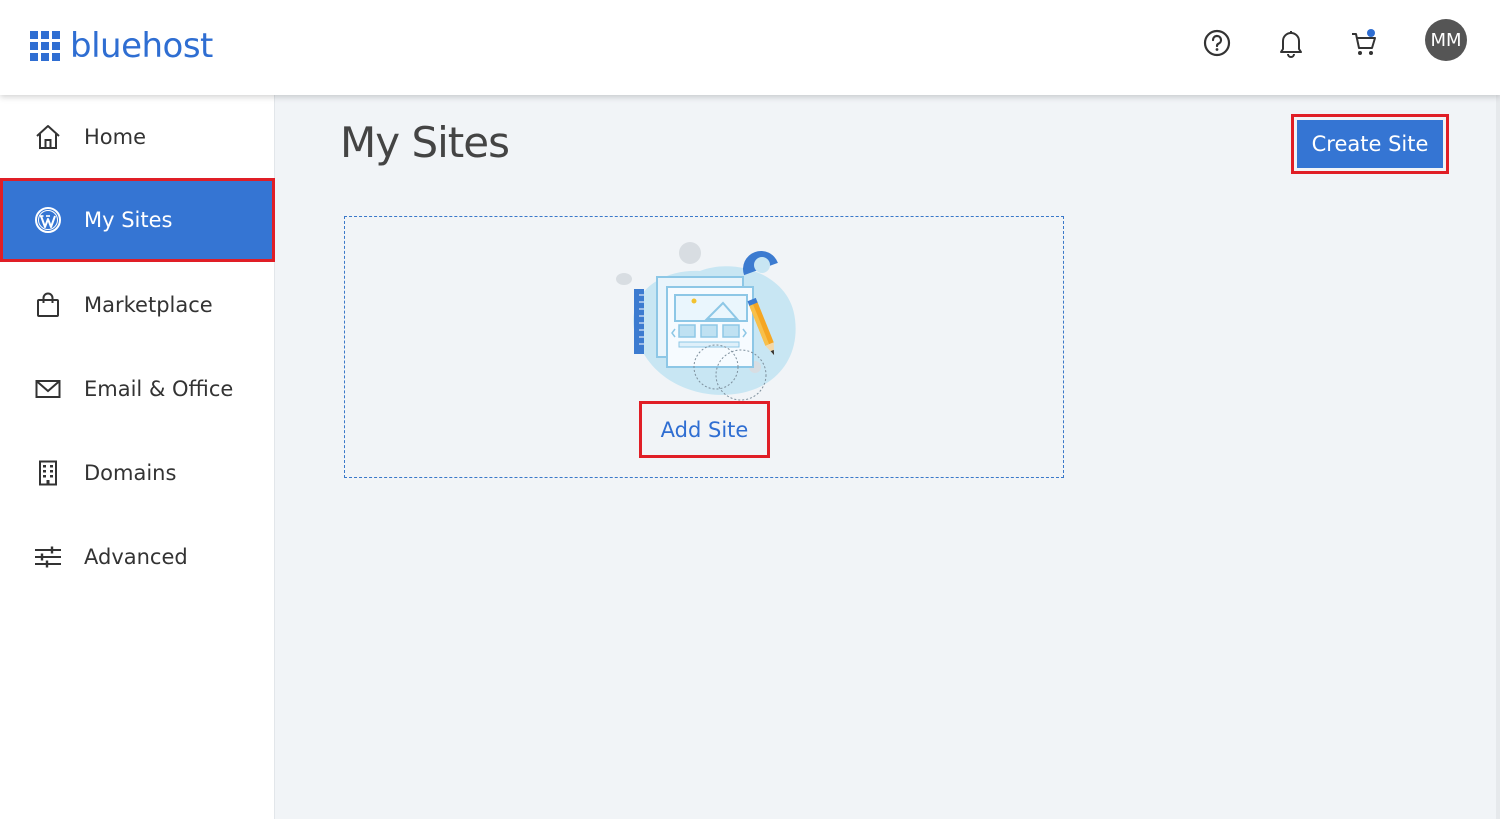 The width and height of the screenshot is (1500, 819). Describe the element at coordinates (115, 137) in the screenshot. I see `sidebar-item-label: Home` at that location.